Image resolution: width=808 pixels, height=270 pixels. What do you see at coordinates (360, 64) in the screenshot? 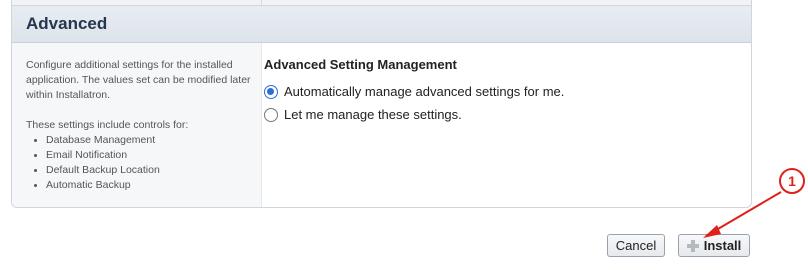
I see `section-heading: Advanced Setting Management` at bounding box center [360, 64].